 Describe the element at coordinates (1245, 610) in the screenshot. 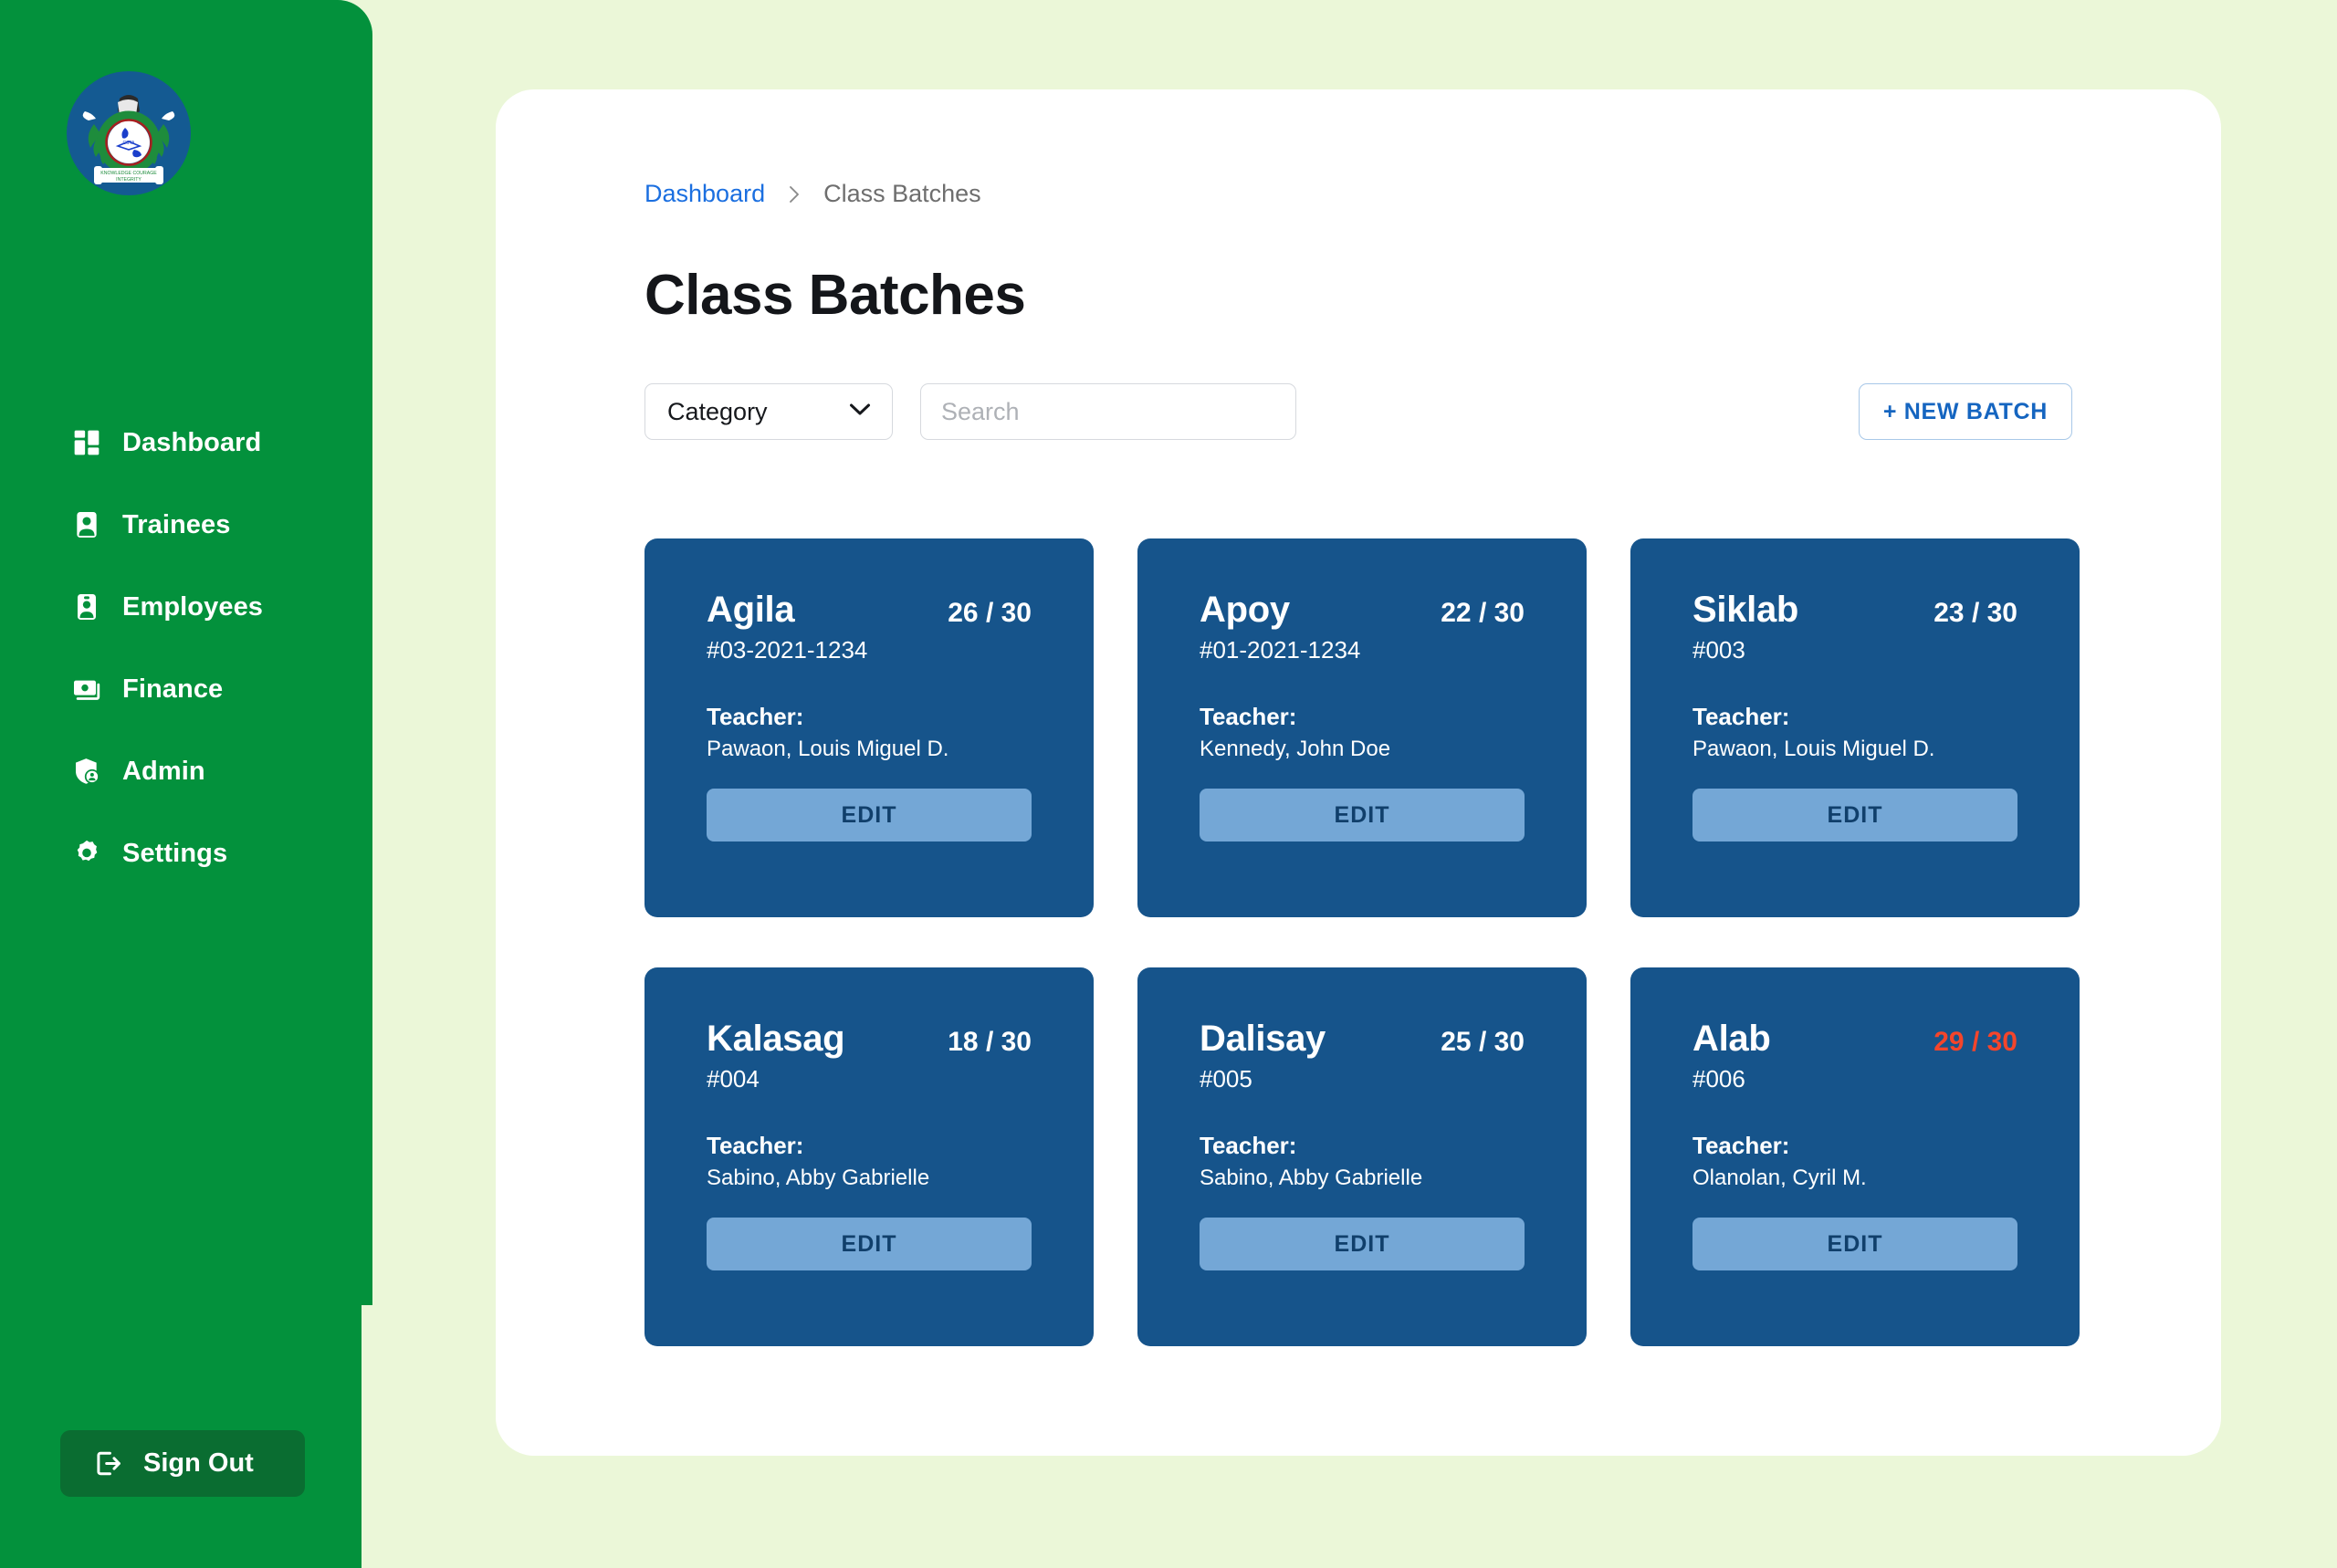

I see `batch-name: Apoy` at that location.